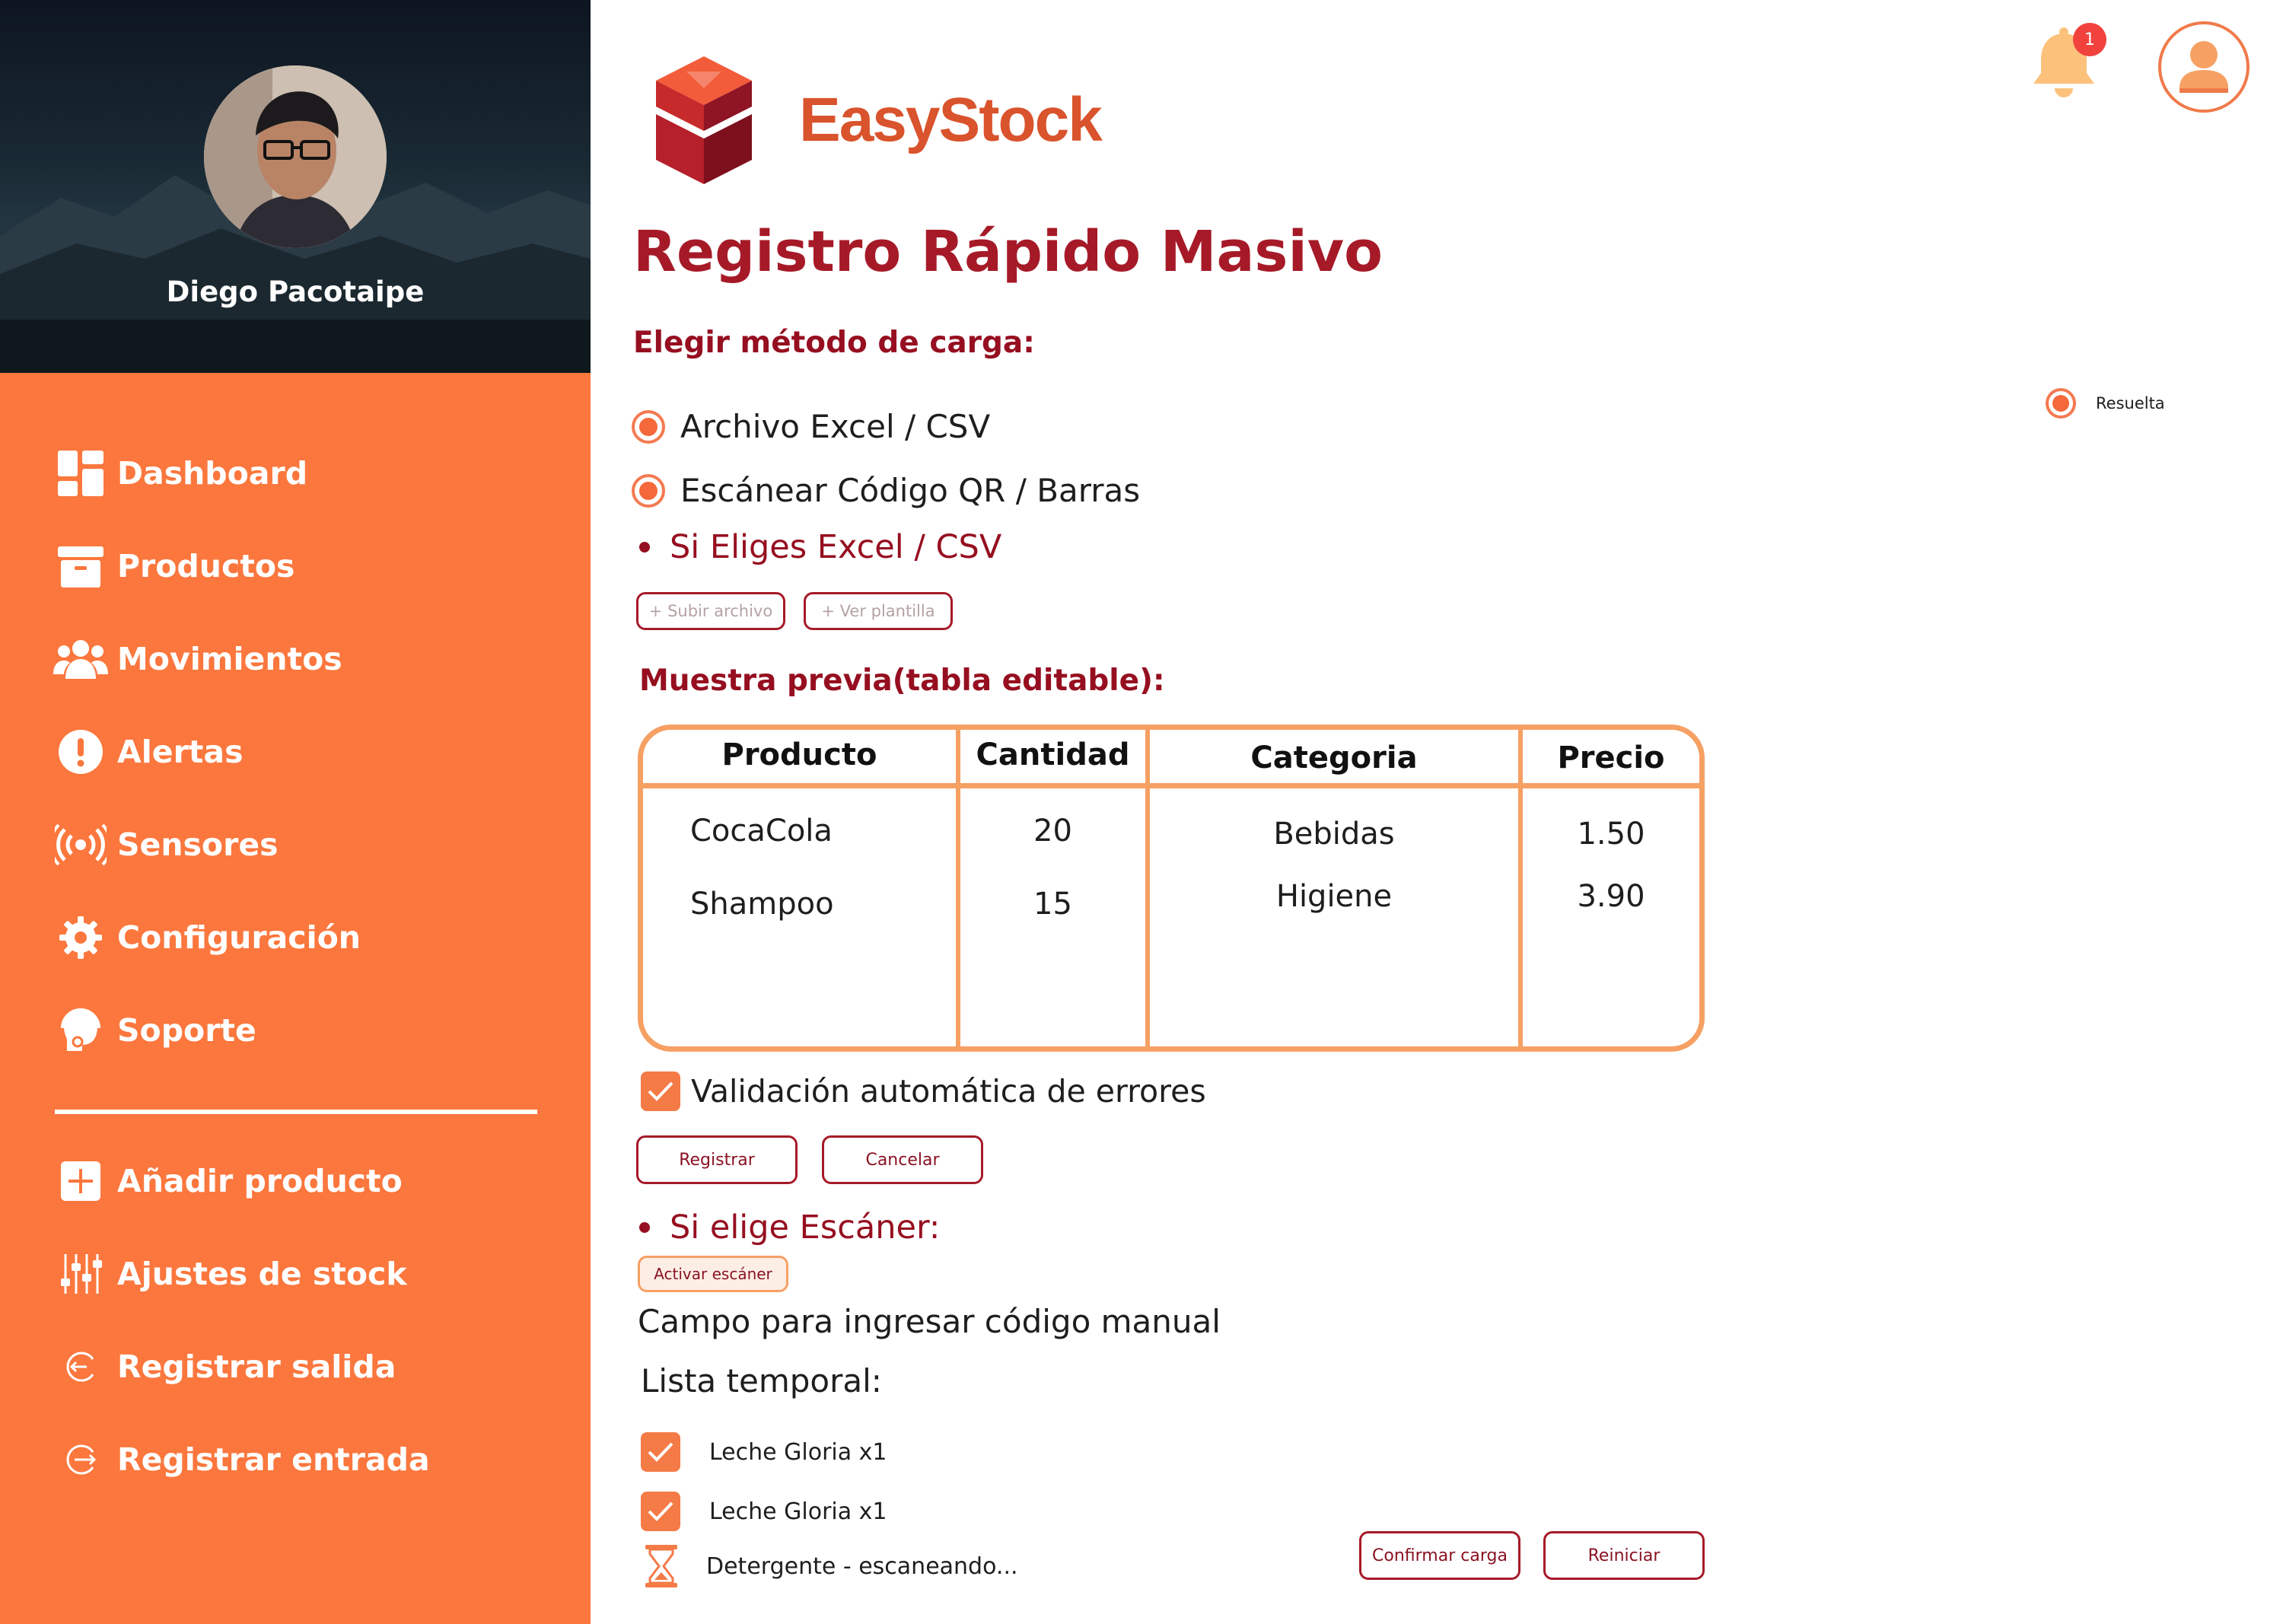 The width and height of the screenshot is (2283, 1624). Describe the element at coordinates (704, 120) in the screenshot. I see `easystock-logo-icon` at that location.